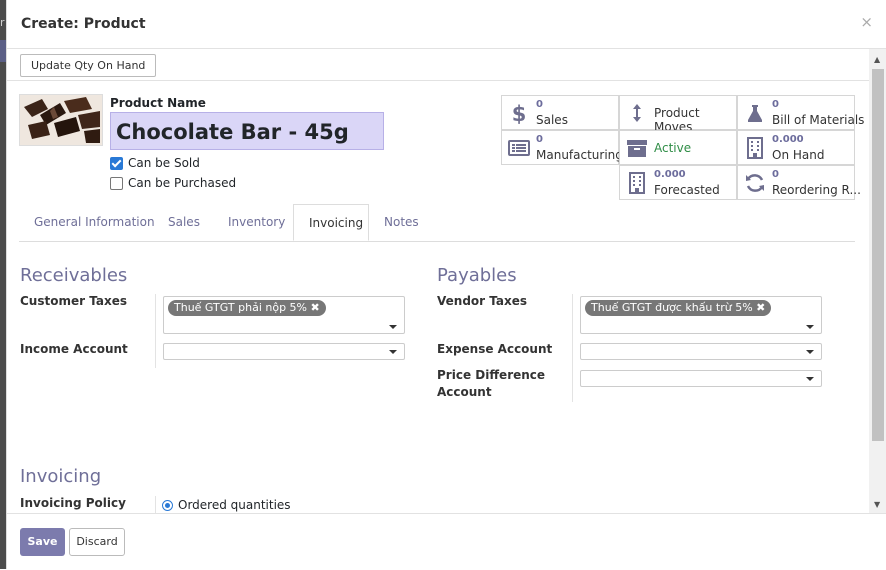 The height and width of the screenshot is (570, 886). I want to click on tab-notes: Notes, so click(401, 222).